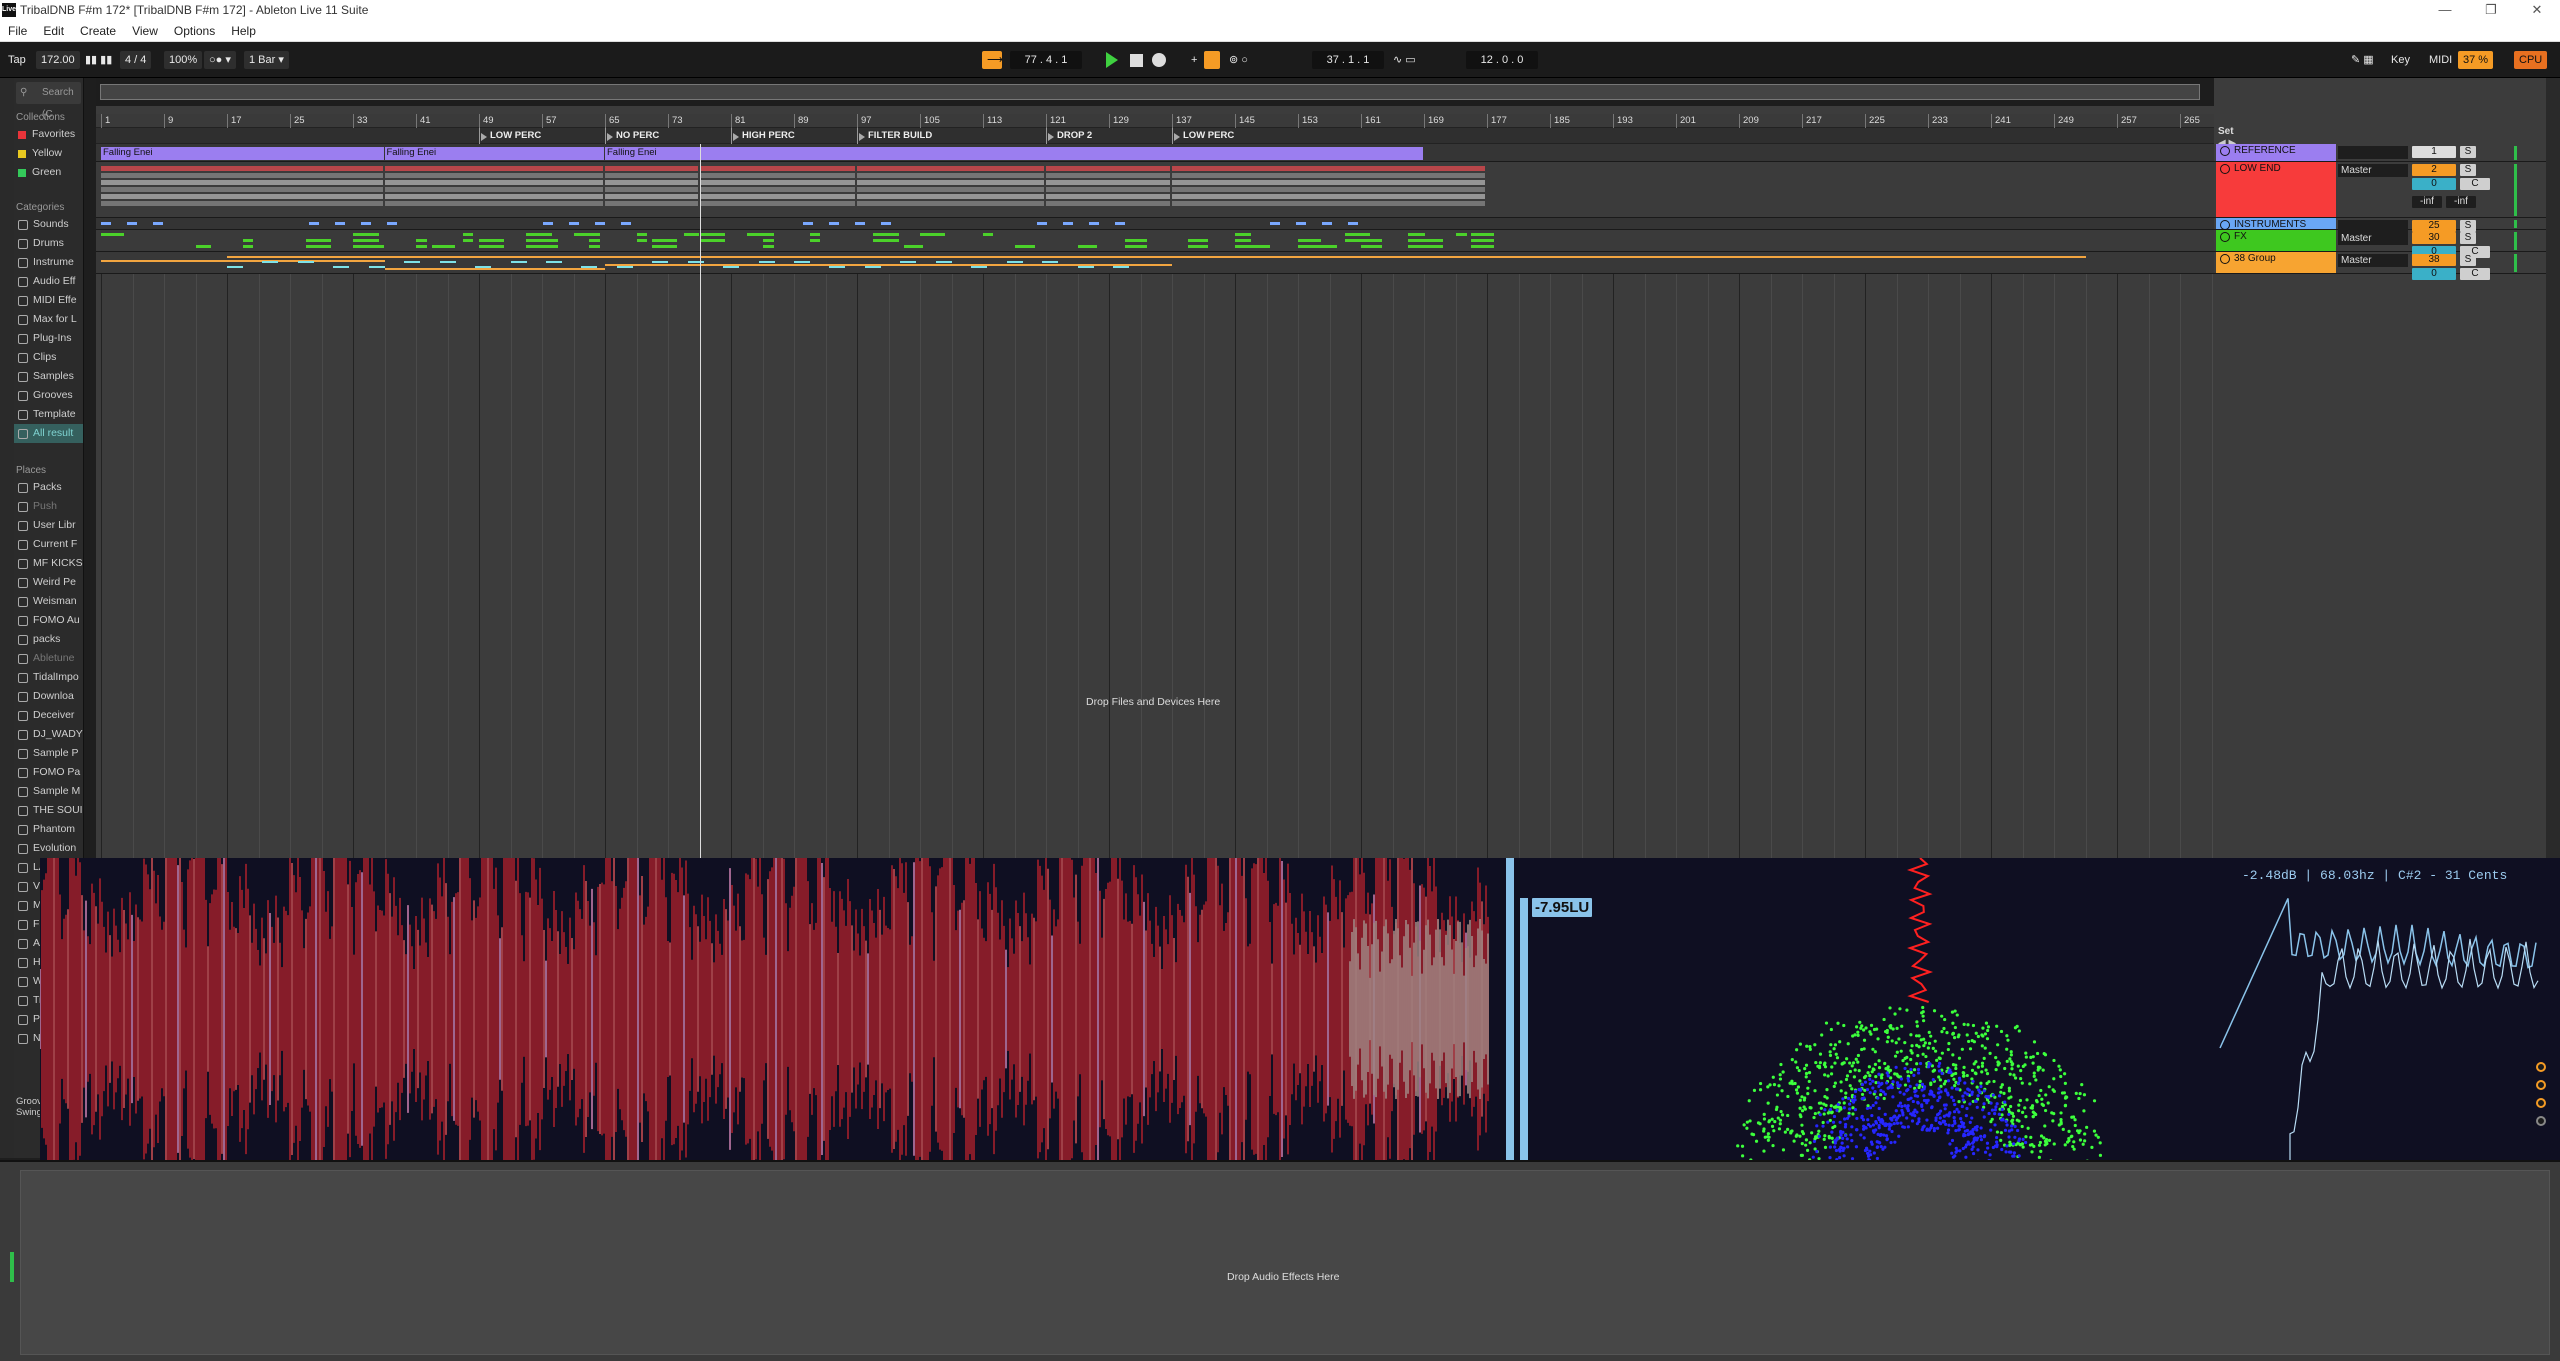 The height and width of the screenshot is (1361, 2560). I want to click on category-item: MIDI Effe, so click(48, 300).